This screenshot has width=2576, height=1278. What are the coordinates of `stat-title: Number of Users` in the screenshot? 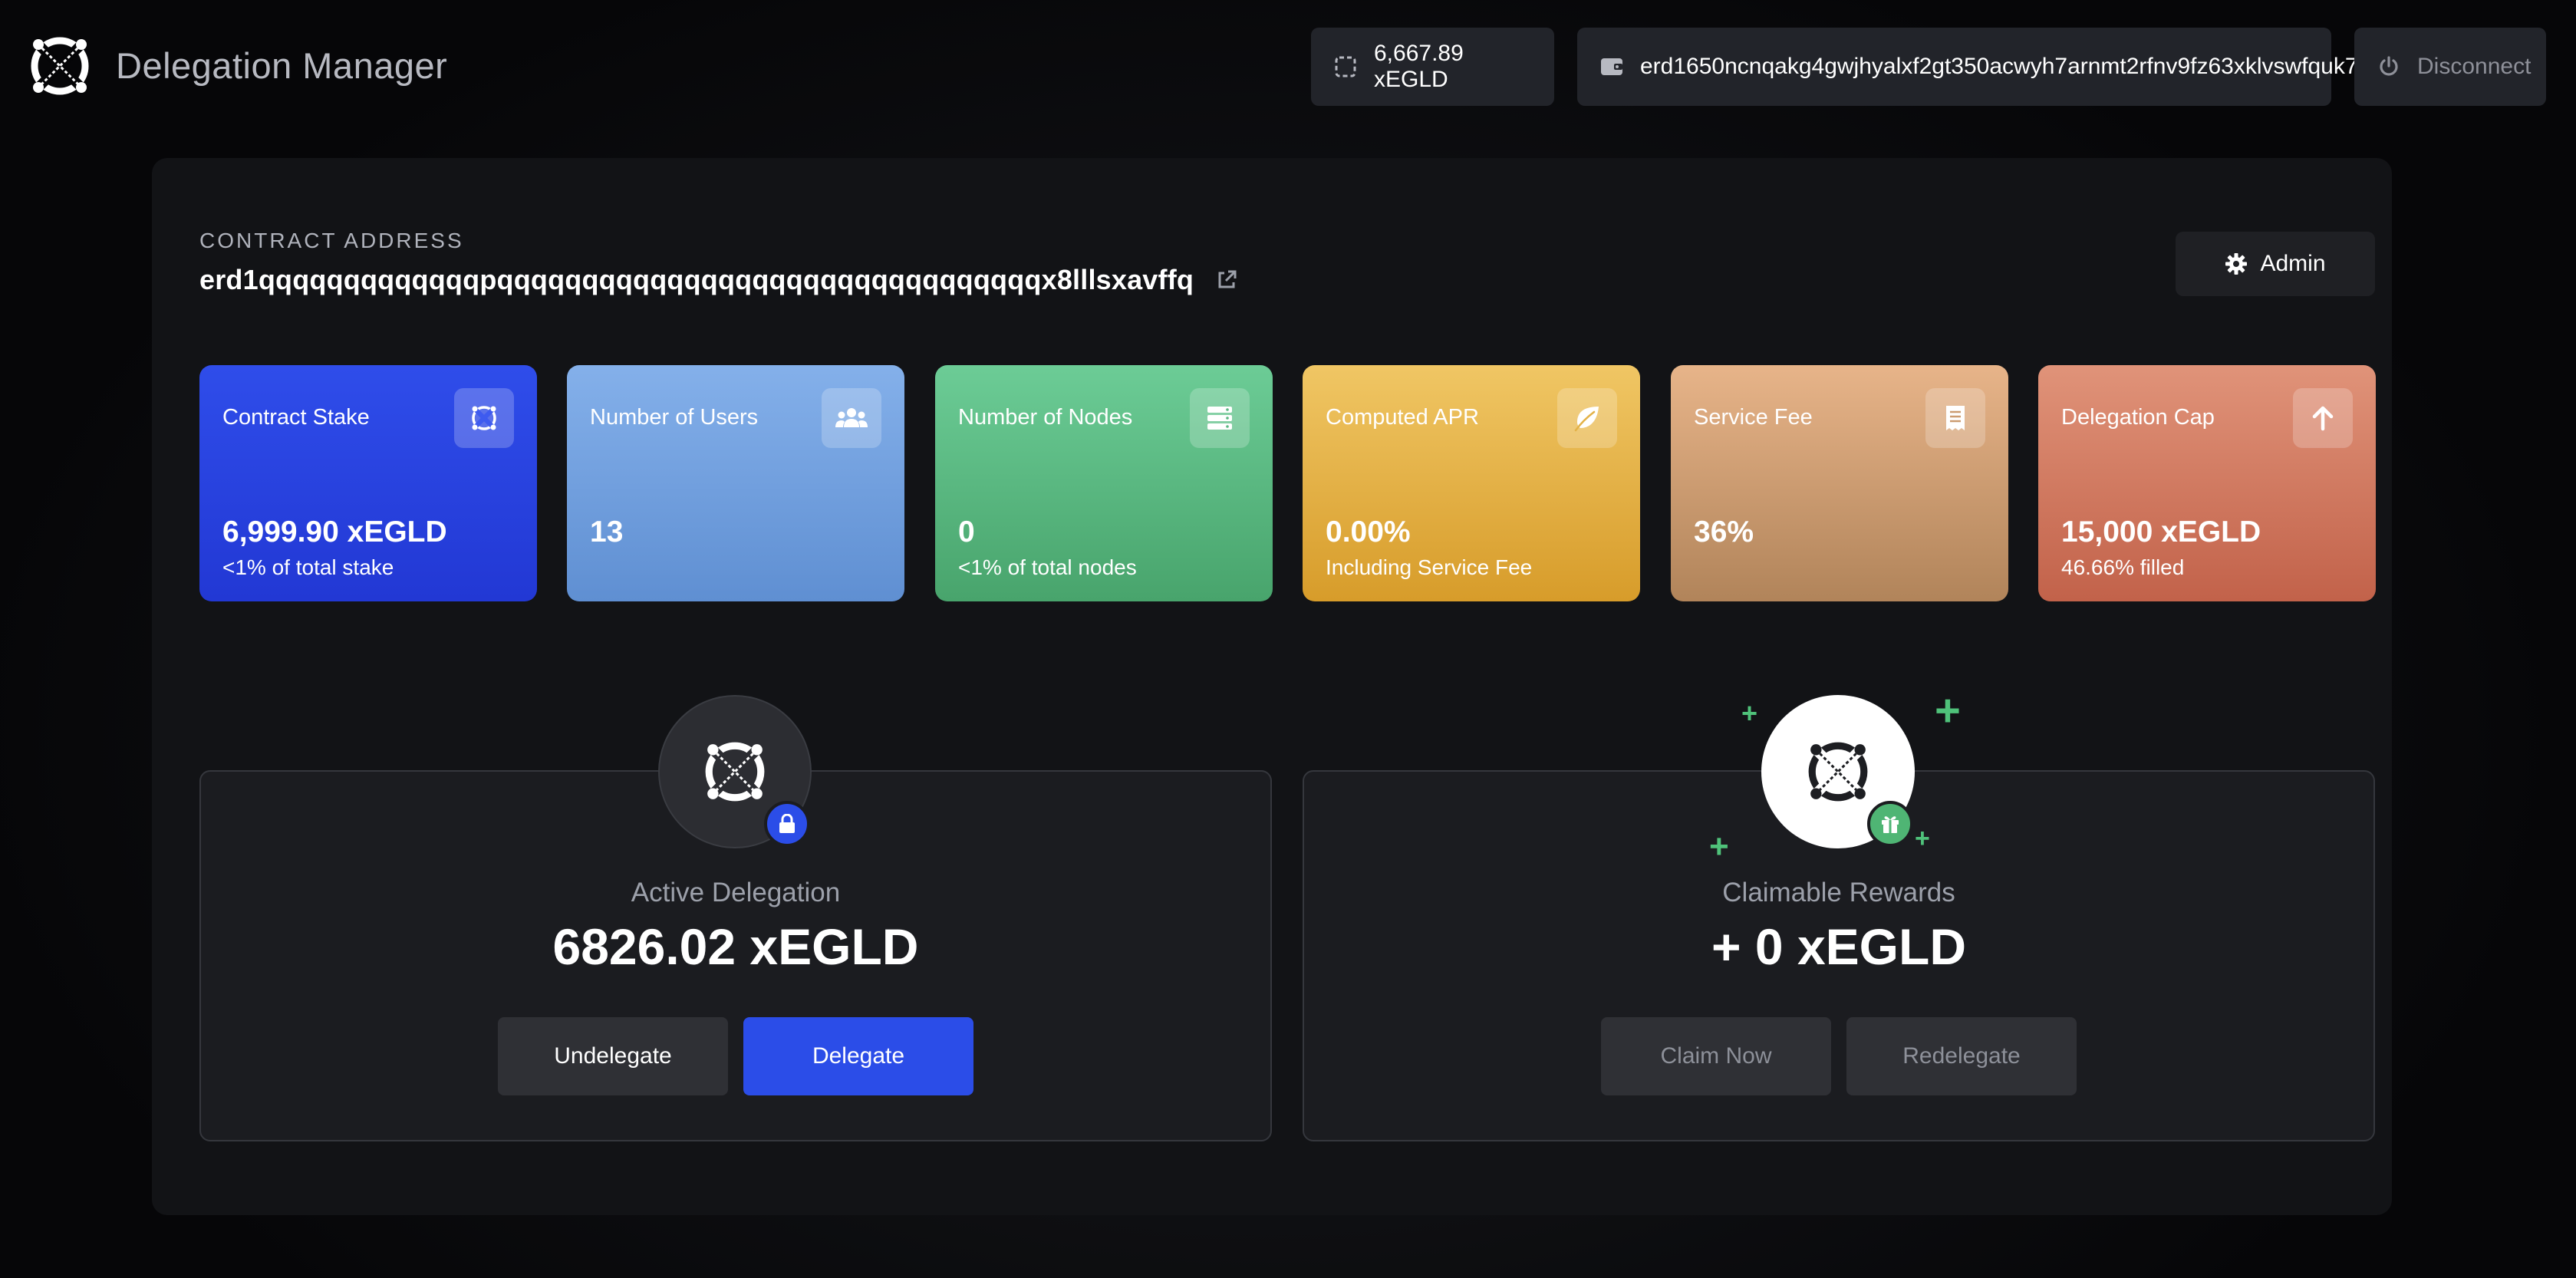 It's located at (674, 417).